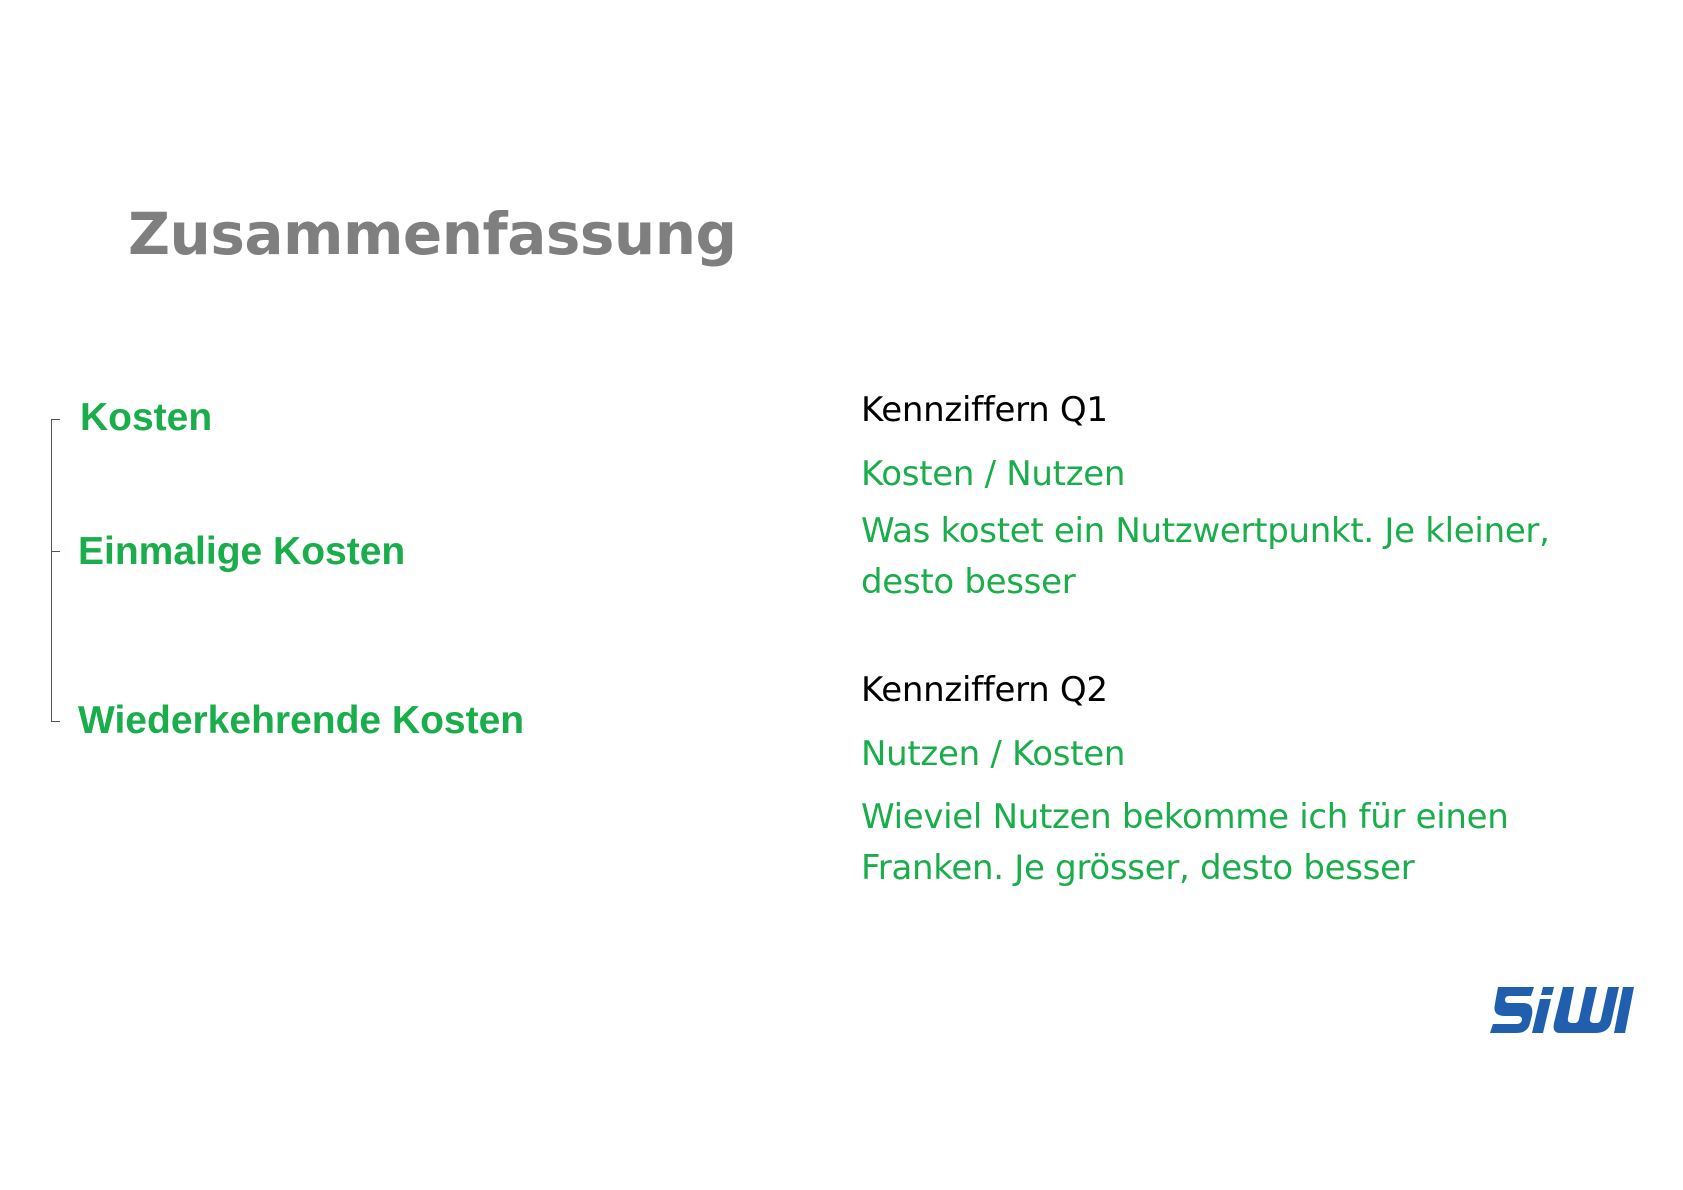 The height and width of the screenshot is (1190, 1683). I want to click on bracket-tick-wiederkehrende, so click(55, 721).